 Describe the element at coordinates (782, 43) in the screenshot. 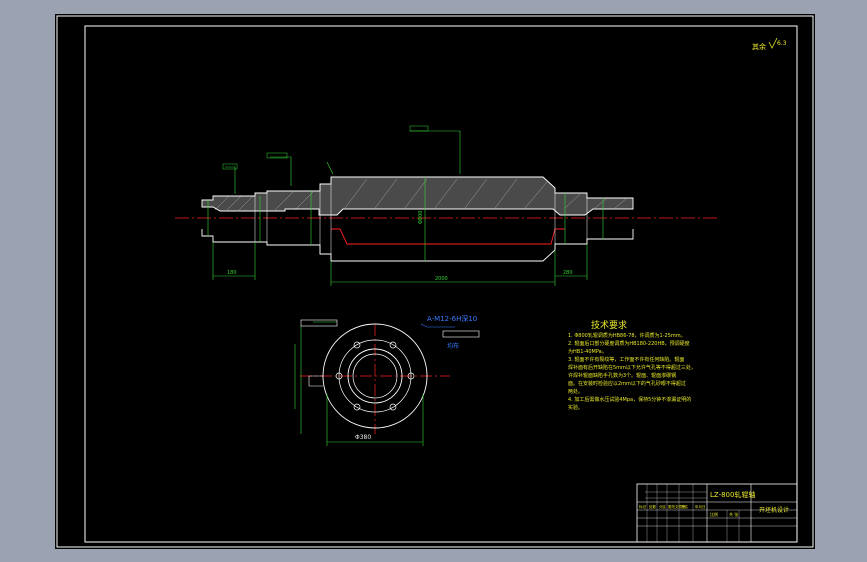

I see `roughness-value: 6.3` at that location.